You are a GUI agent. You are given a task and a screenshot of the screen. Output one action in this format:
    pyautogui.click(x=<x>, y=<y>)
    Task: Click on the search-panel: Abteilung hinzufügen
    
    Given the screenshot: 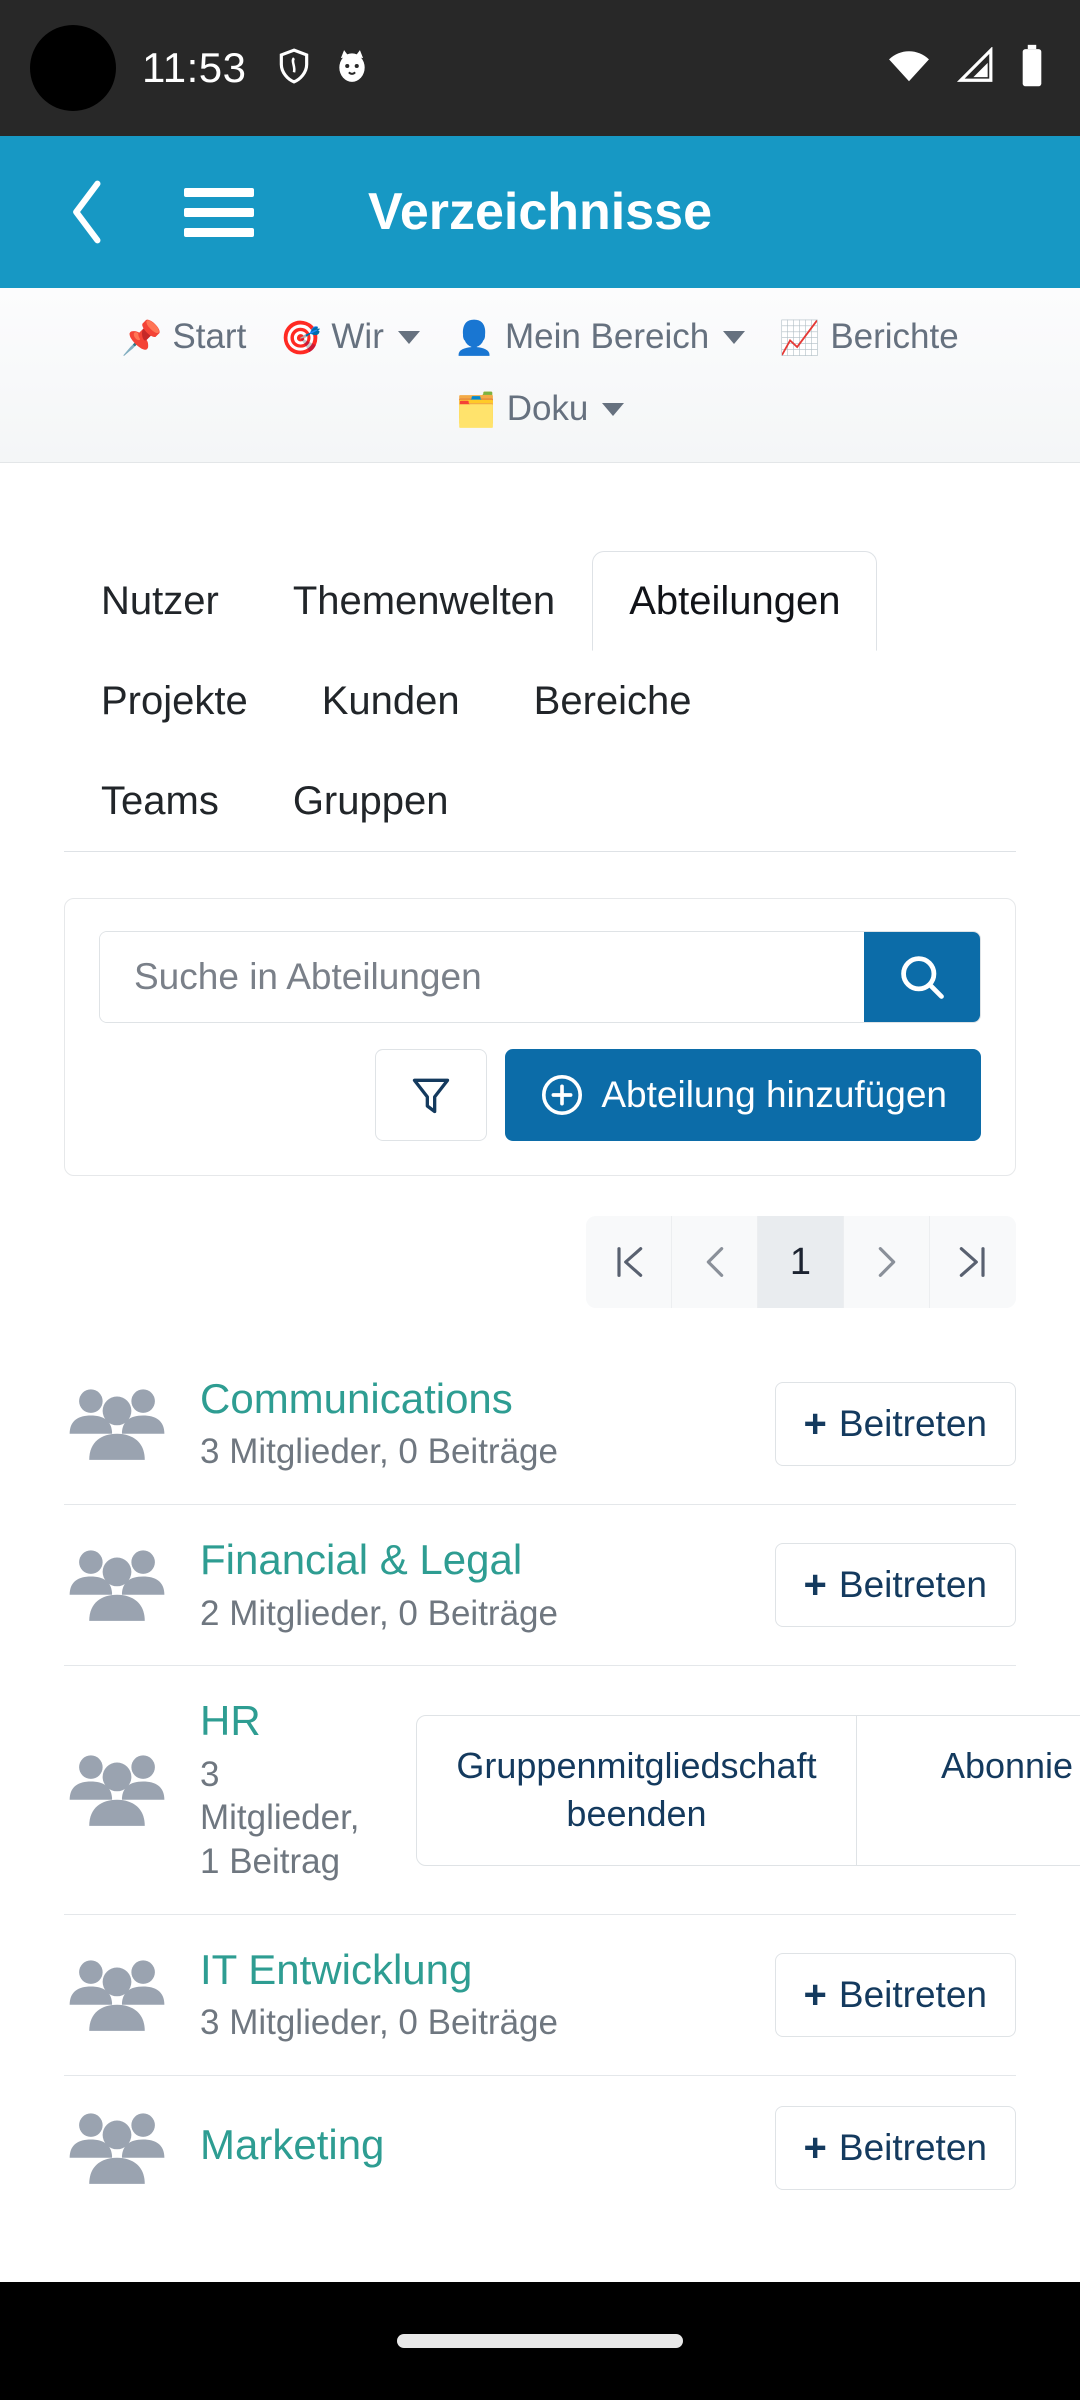 What is the action you would take?
    pyautogui.click(x=540, y=1037)
    